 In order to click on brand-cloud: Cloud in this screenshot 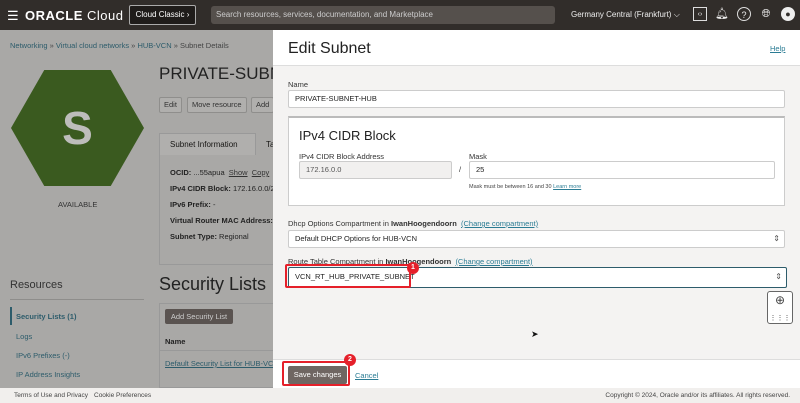, I will do `click(105, 15)`.